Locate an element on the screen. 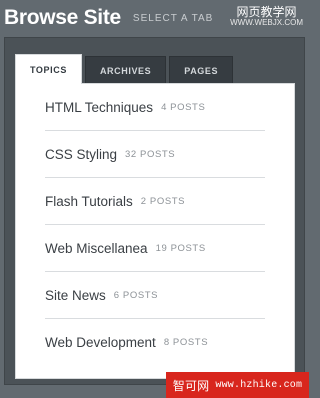 The image size is (320, 398). tab-bar: TOPICS ARCHIVES PAGES is located at coordinates (125, 69).